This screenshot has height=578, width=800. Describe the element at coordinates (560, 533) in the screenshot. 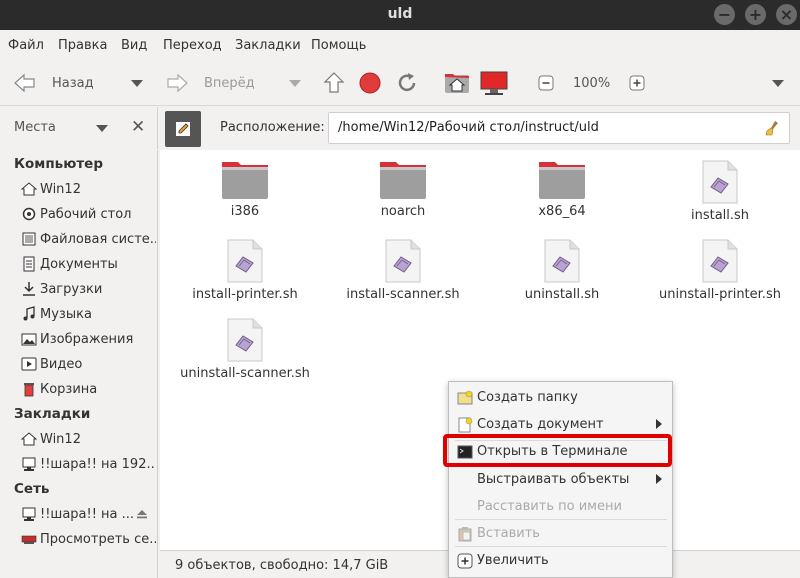

I see `menu-item-paste: Вставить` at that location.